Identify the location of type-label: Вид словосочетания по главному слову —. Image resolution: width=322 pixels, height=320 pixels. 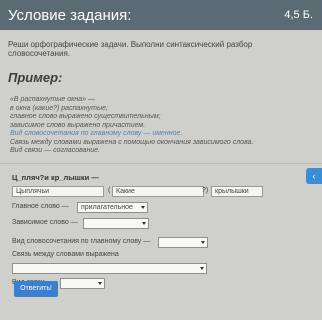
(81, 241).